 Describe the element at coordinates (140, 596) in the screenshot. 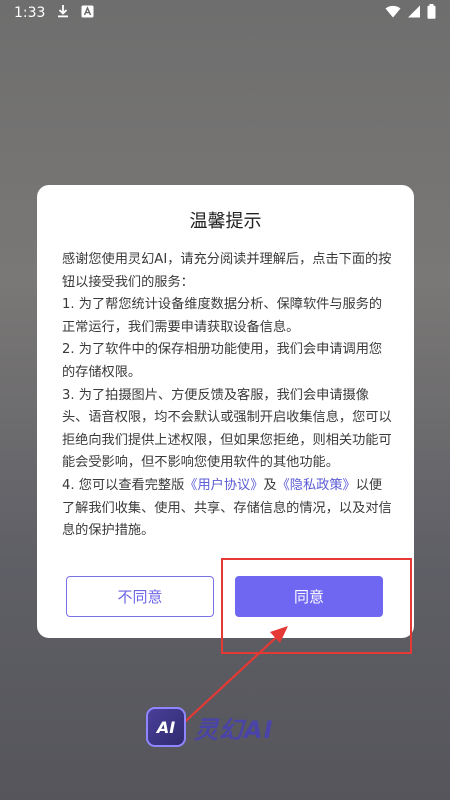

I see `disagree-button: 不同意` at that location.